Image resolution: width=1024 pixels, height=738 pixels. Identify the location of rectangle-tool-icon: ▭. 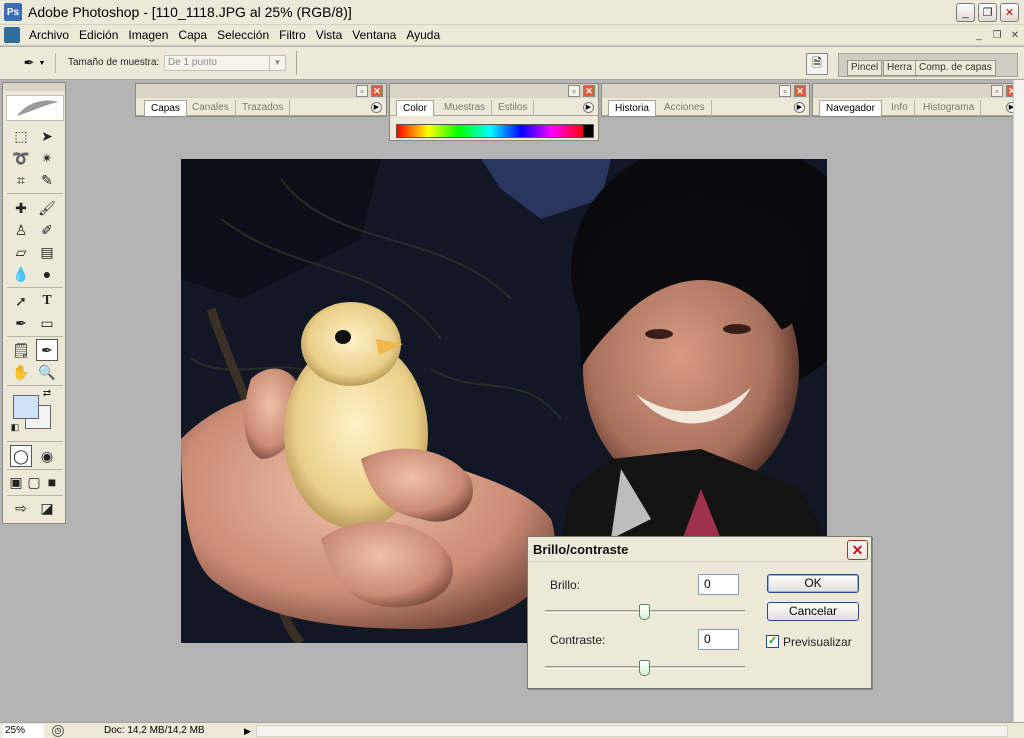
(47, 323).